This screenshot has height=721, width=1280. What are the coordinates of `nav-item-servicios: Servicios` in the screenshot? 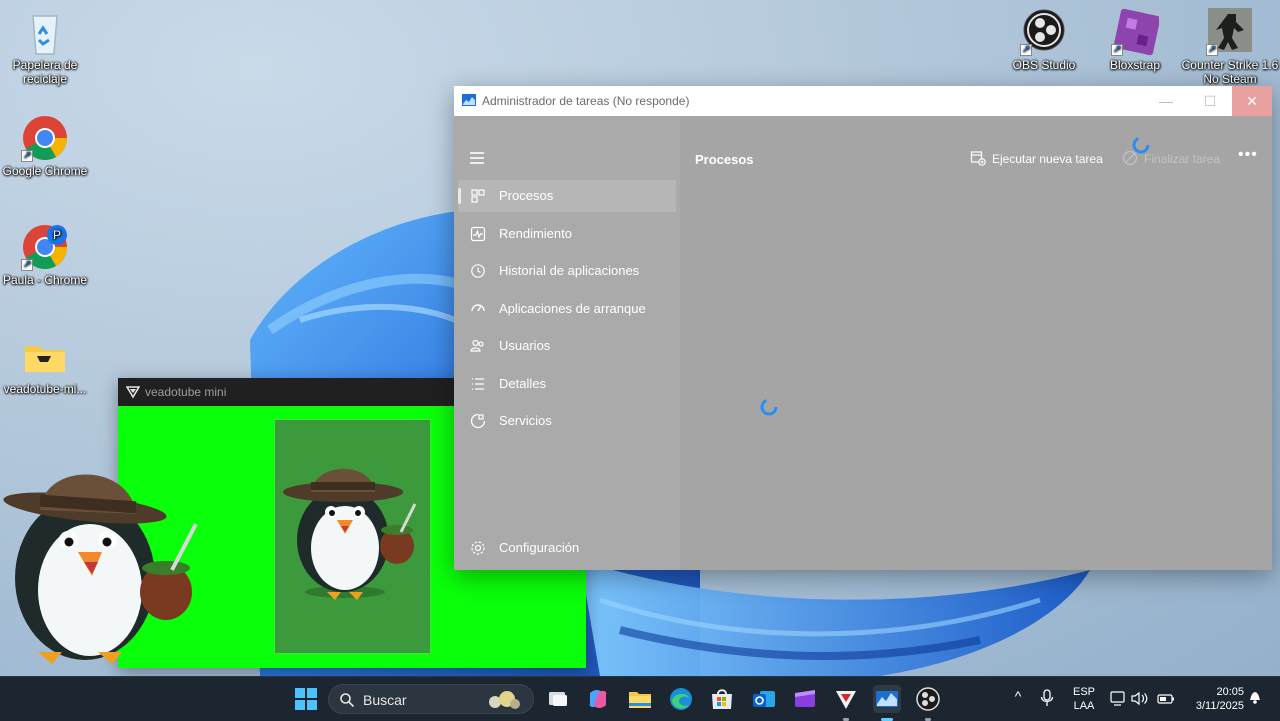 It's located at (567, 421).